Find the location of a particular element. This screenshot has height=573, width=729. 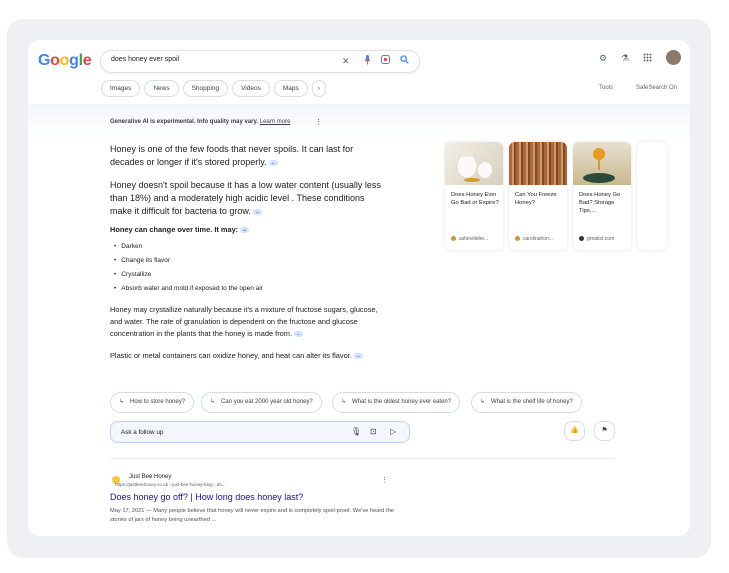

follow-up-chip-label: How to store honey? is located at coordinates (158, 402).